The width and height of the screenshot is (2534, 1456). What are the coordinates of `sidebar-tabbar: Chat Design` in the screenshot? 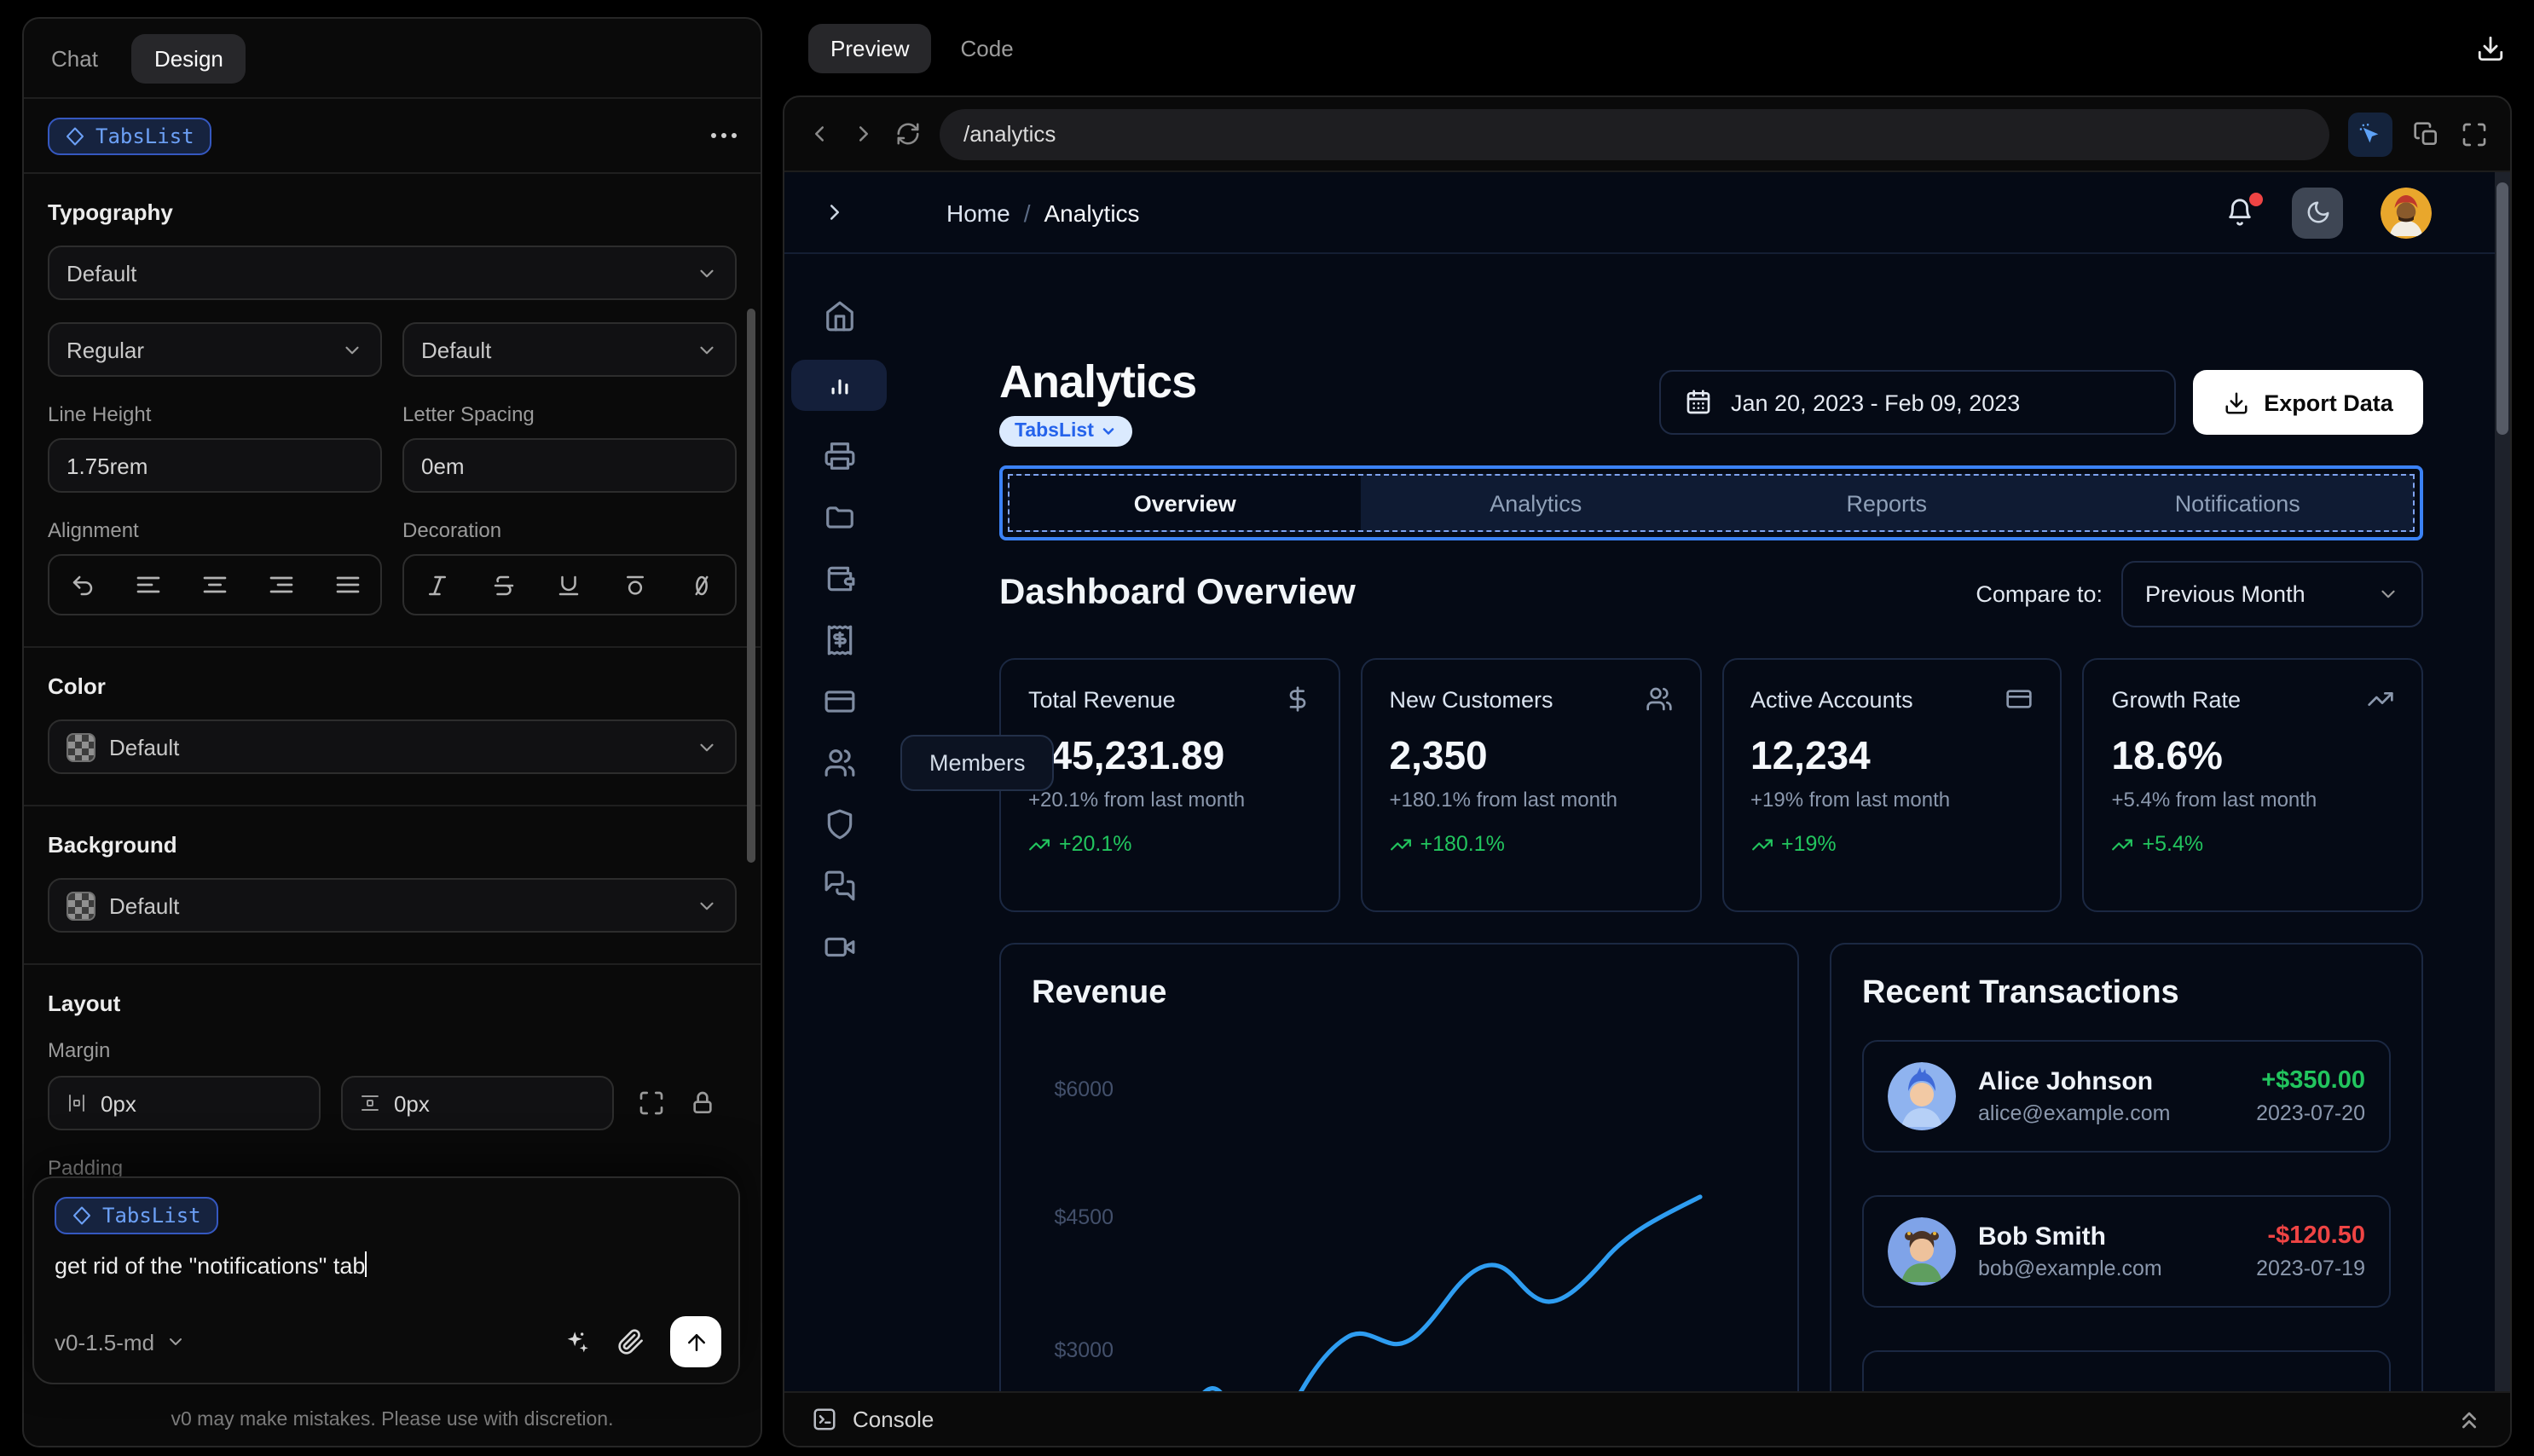 It's located at (392, 59).